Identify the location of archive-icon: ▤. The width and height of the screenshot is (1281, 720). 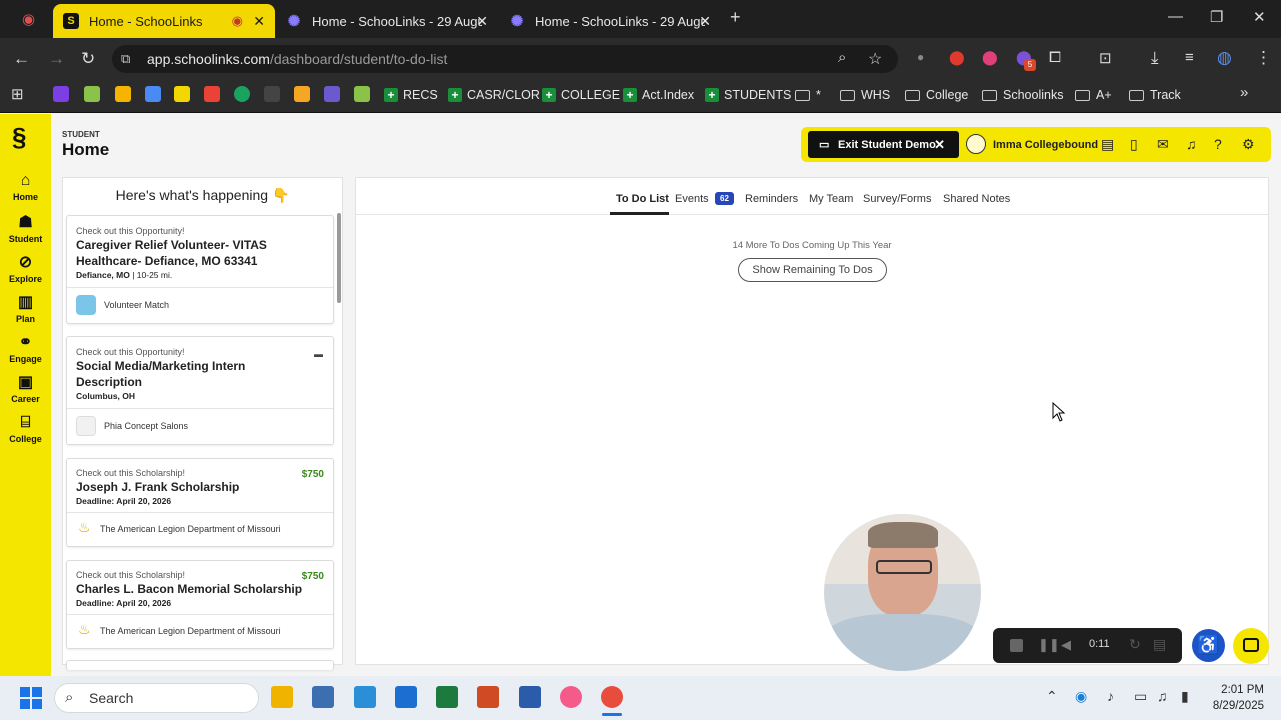
(1107, 144).